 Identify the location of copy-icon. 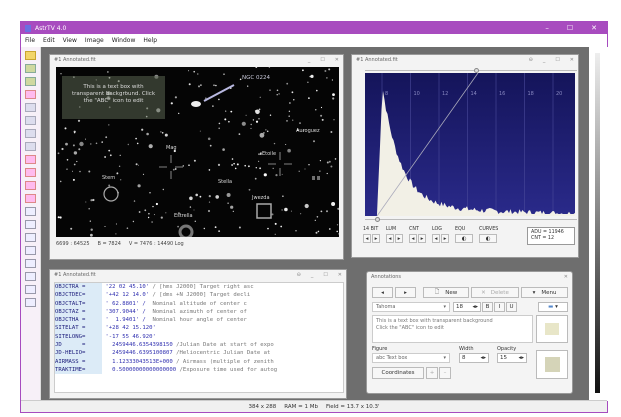
(30, 133).